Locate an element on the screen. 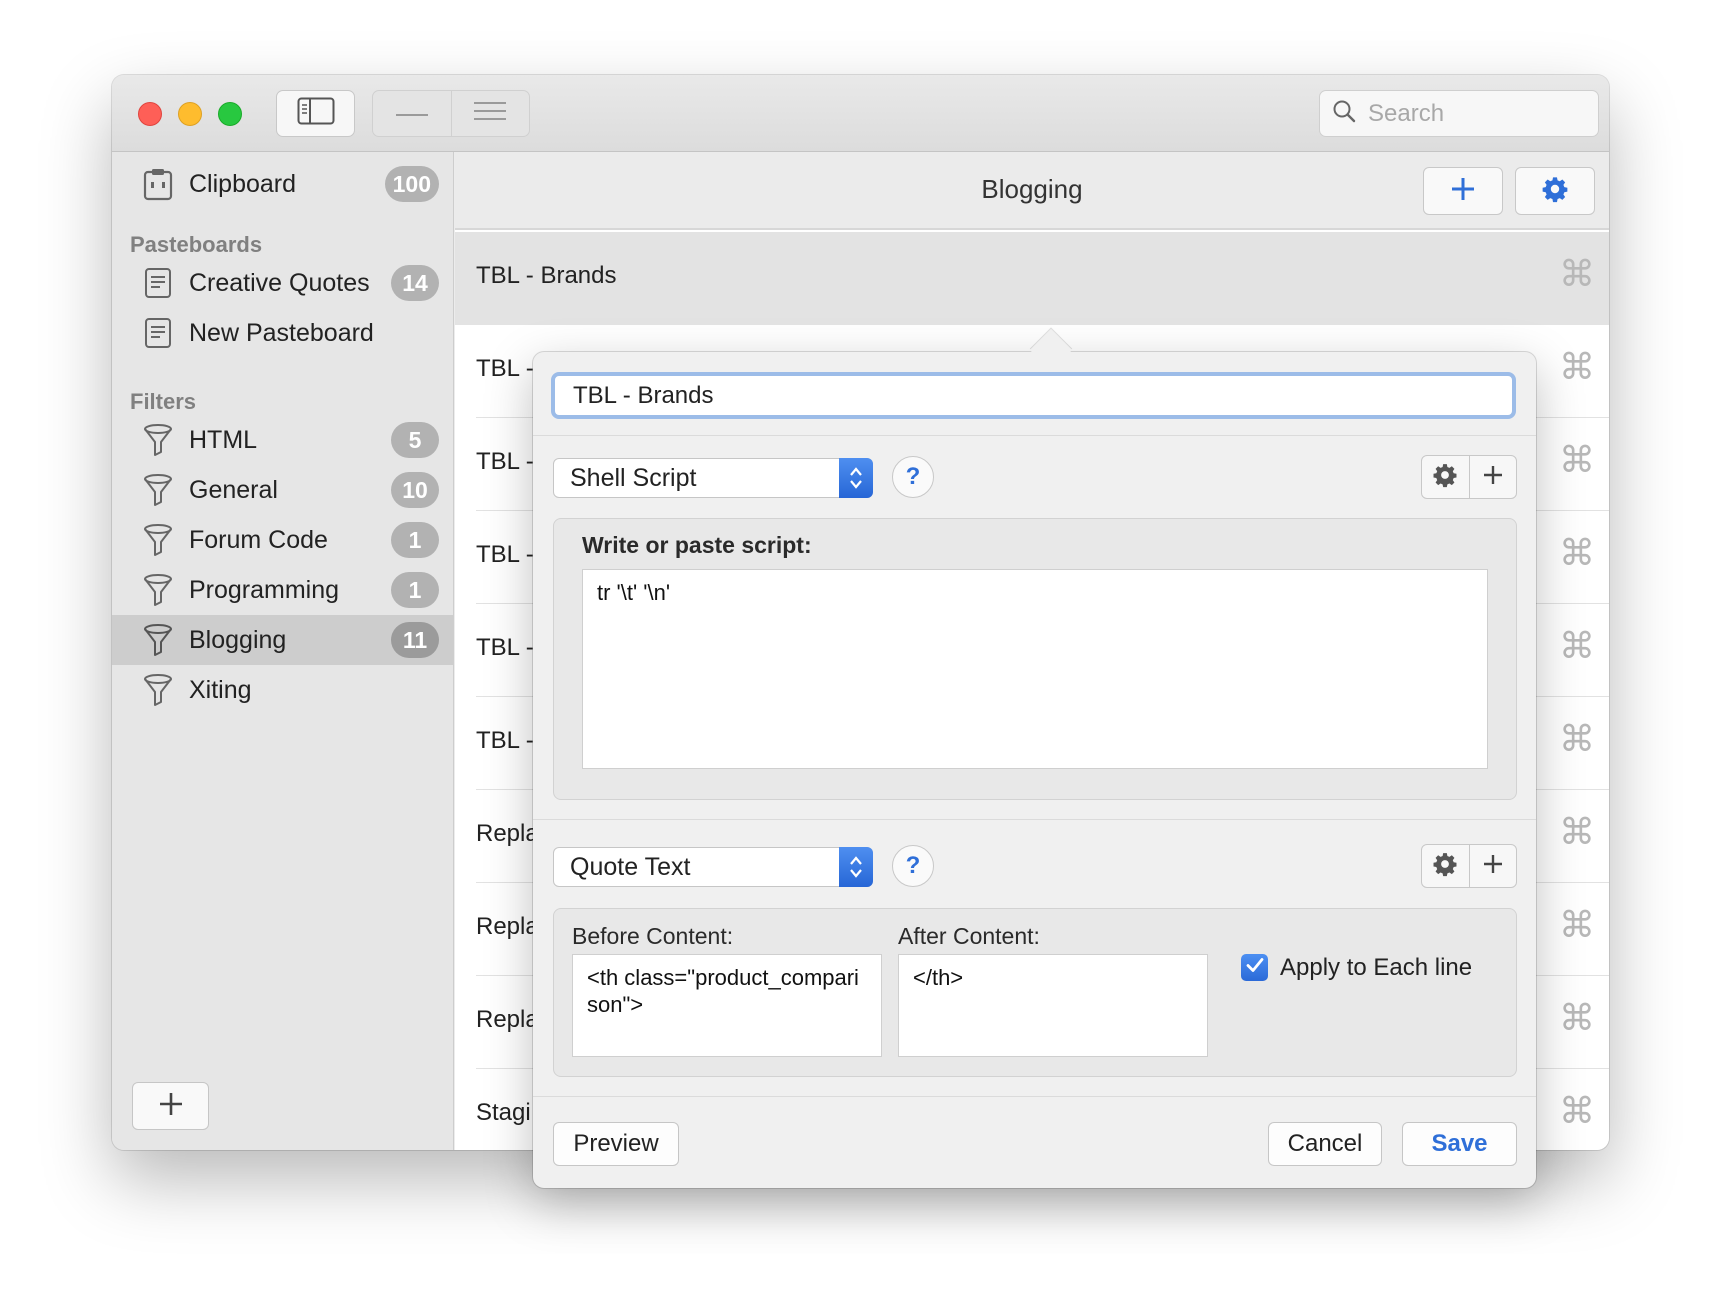 Image resolution: width=1720 pixels, height=1296 pixels. view-mode-segmented-control is located at coordinates (451, 113).